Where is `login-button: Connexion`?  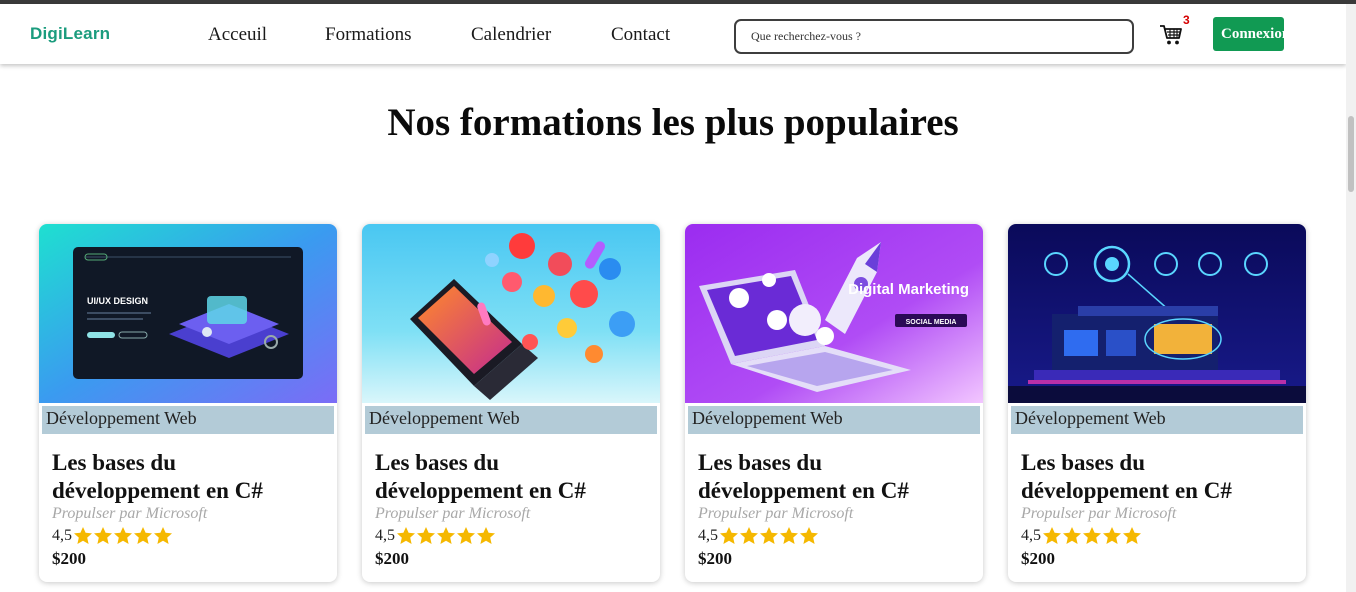 login-button: Connexion is located at coordinates (1248, 34).